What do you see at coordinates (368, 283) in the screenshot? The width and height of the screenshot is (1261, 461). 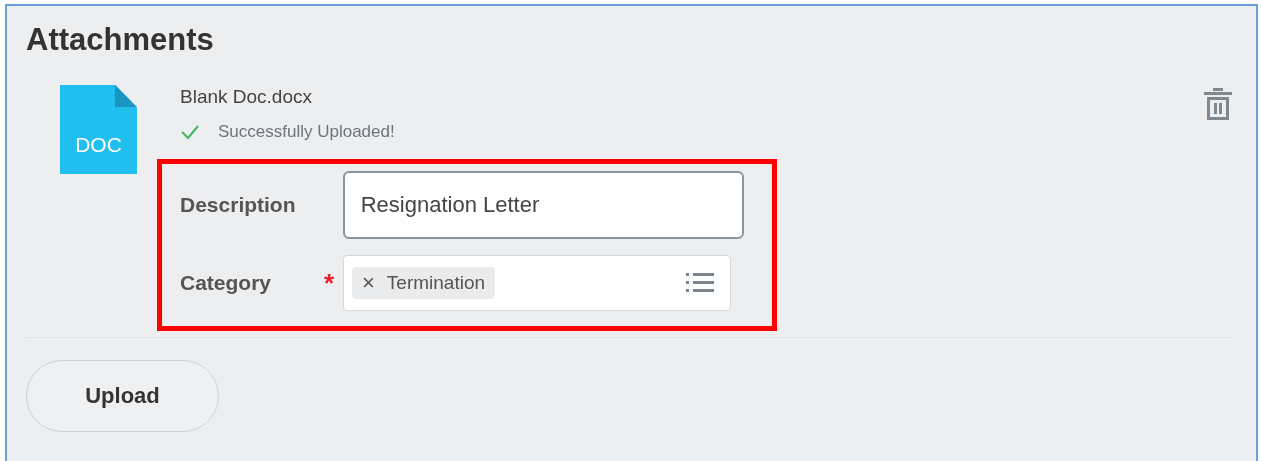 I see `remove-tag-button: ×` at bounding box center [368, 283].